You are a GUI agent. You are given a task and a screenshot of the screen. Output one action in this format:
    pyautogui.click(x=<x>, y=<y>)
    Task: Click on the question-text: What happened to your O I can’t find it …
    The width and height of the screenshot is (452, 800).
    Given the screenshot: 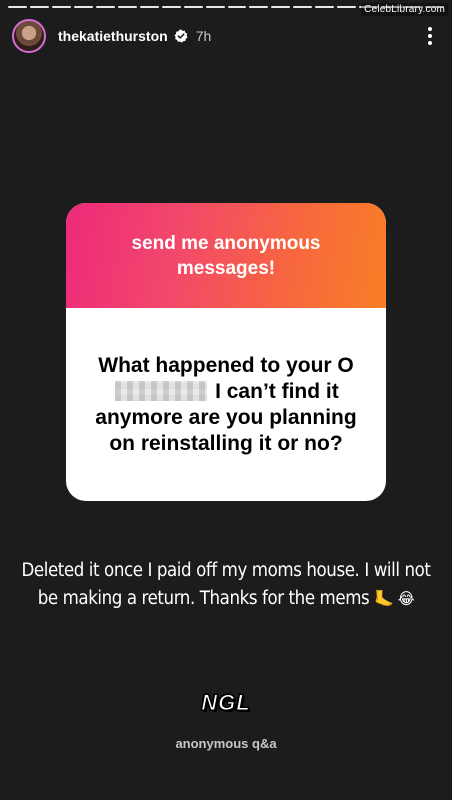 What is the action you would take?
    pyautogui.click(x=226, y=405)
    